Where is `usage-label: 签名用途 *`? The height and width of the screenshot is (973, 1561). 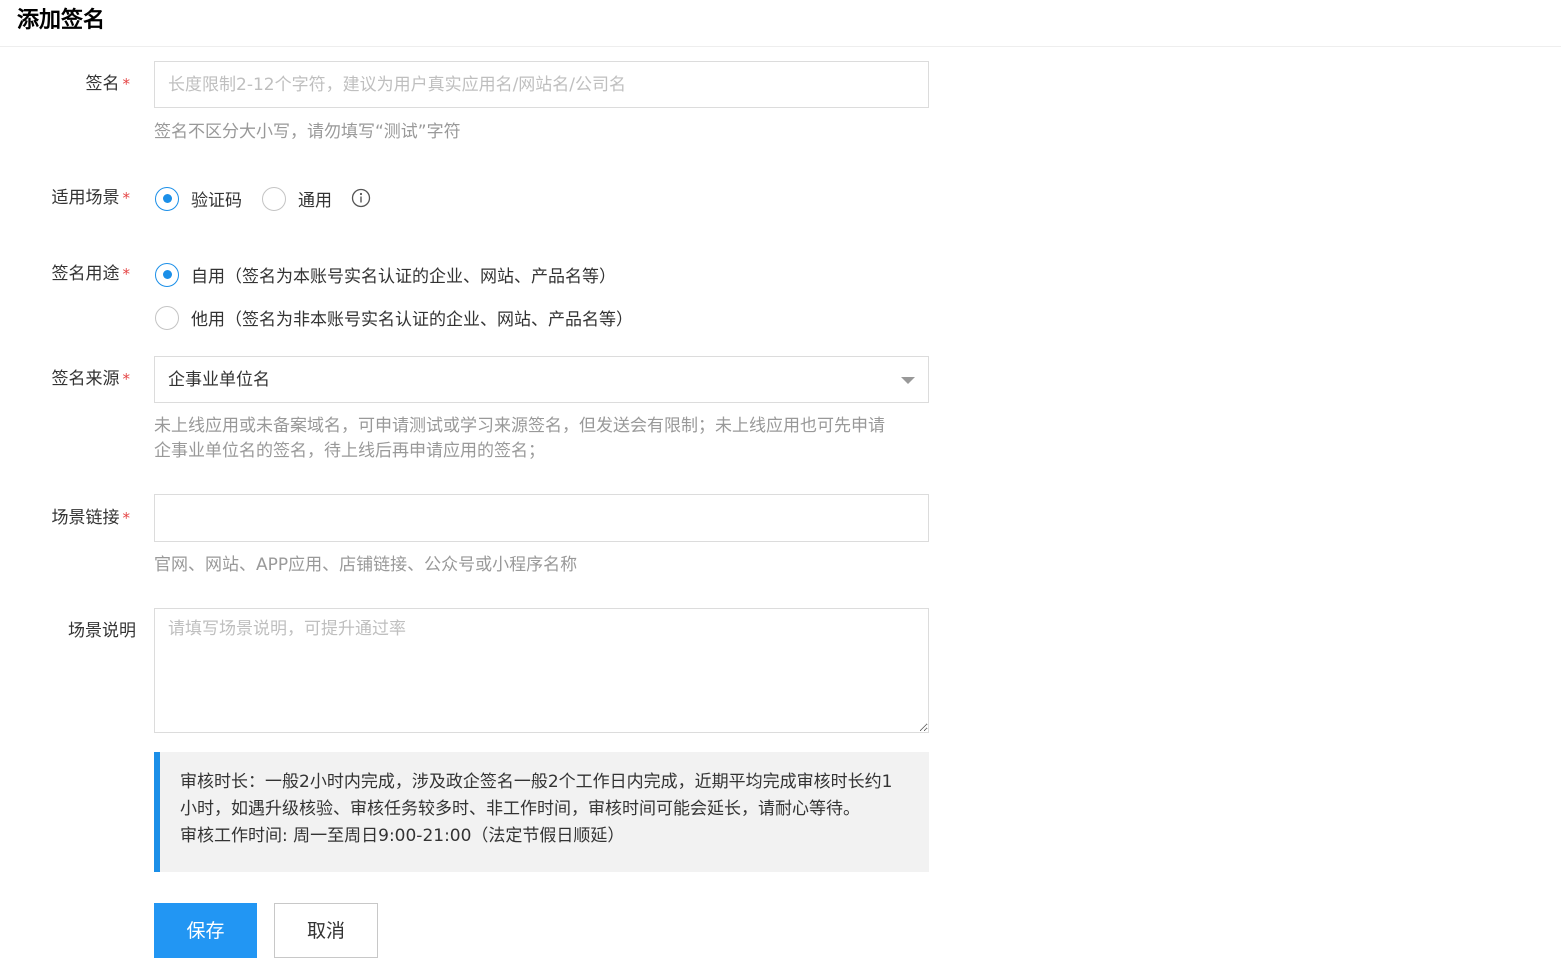
usage-label: 签名用途 * is located at coordinates (91, 274).